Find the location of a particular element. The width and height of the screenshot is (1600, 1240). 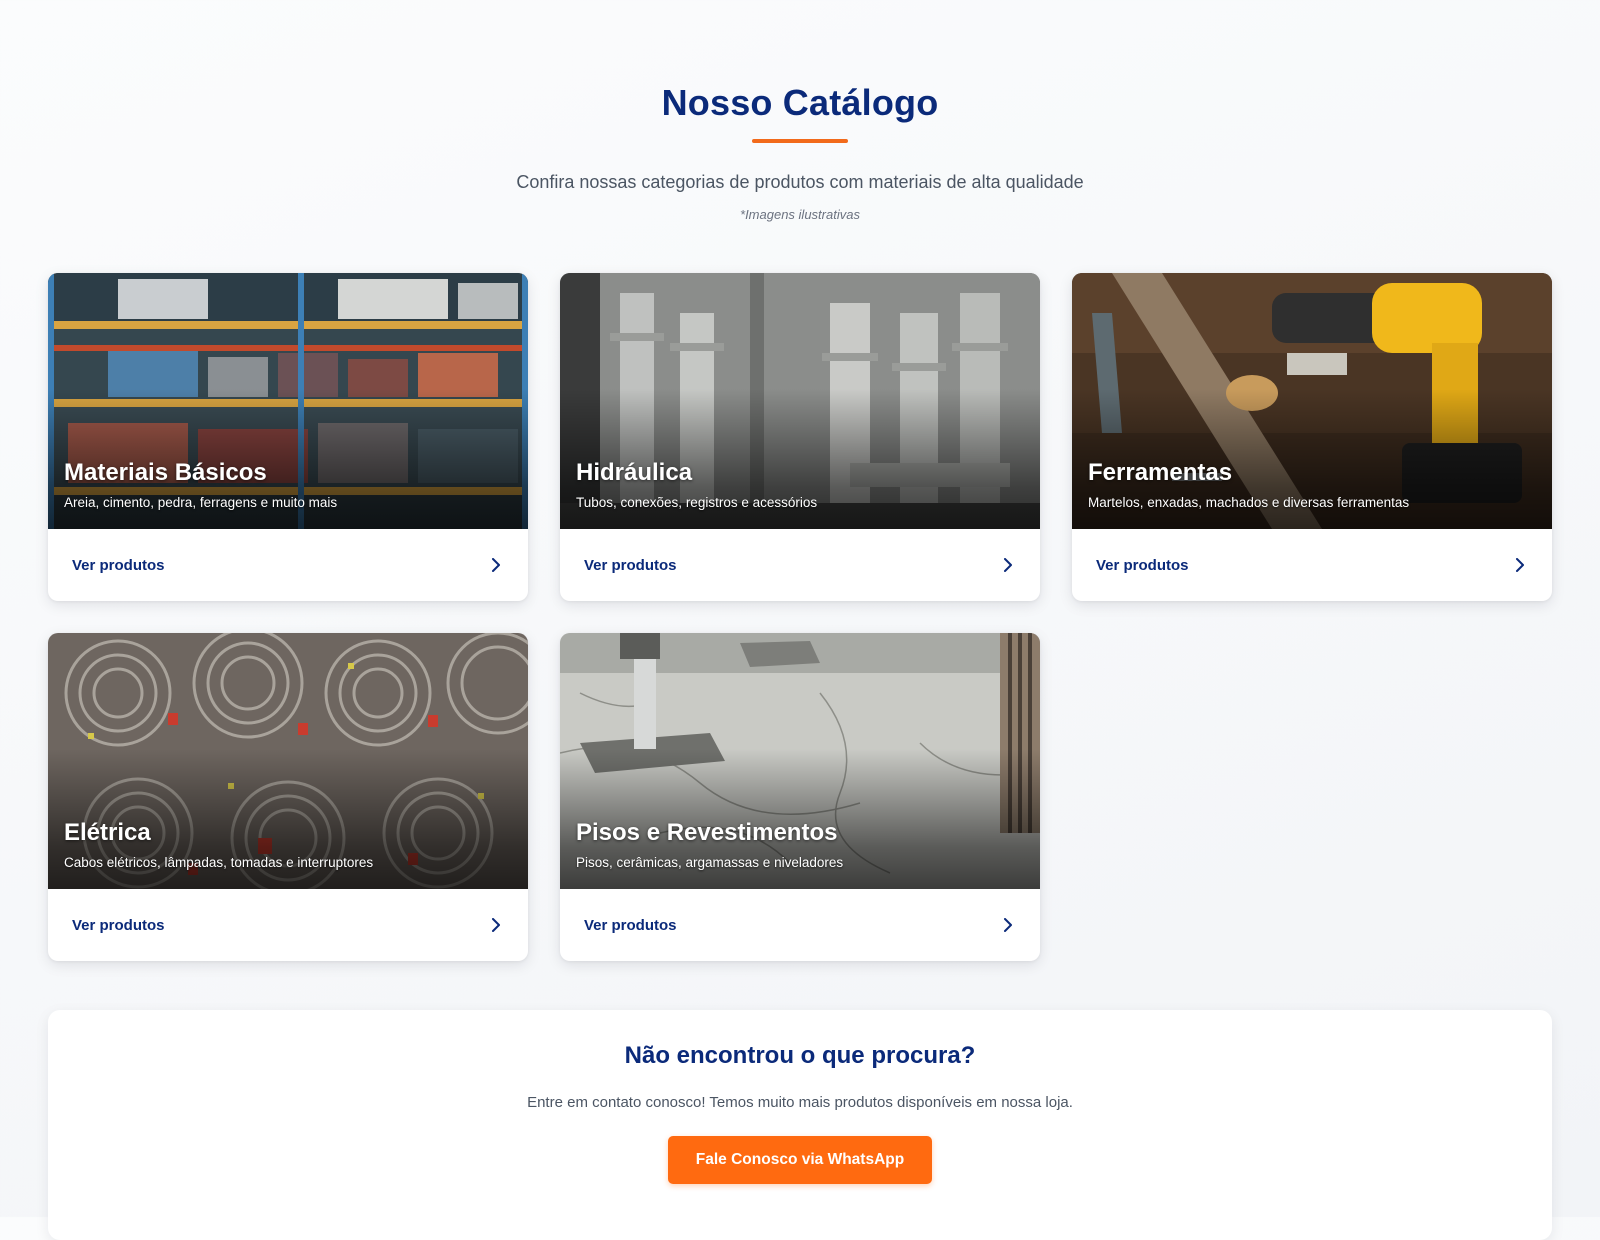

category-description: Tubos, conexões, registros e acessórios is located at coordinates (697, 502).